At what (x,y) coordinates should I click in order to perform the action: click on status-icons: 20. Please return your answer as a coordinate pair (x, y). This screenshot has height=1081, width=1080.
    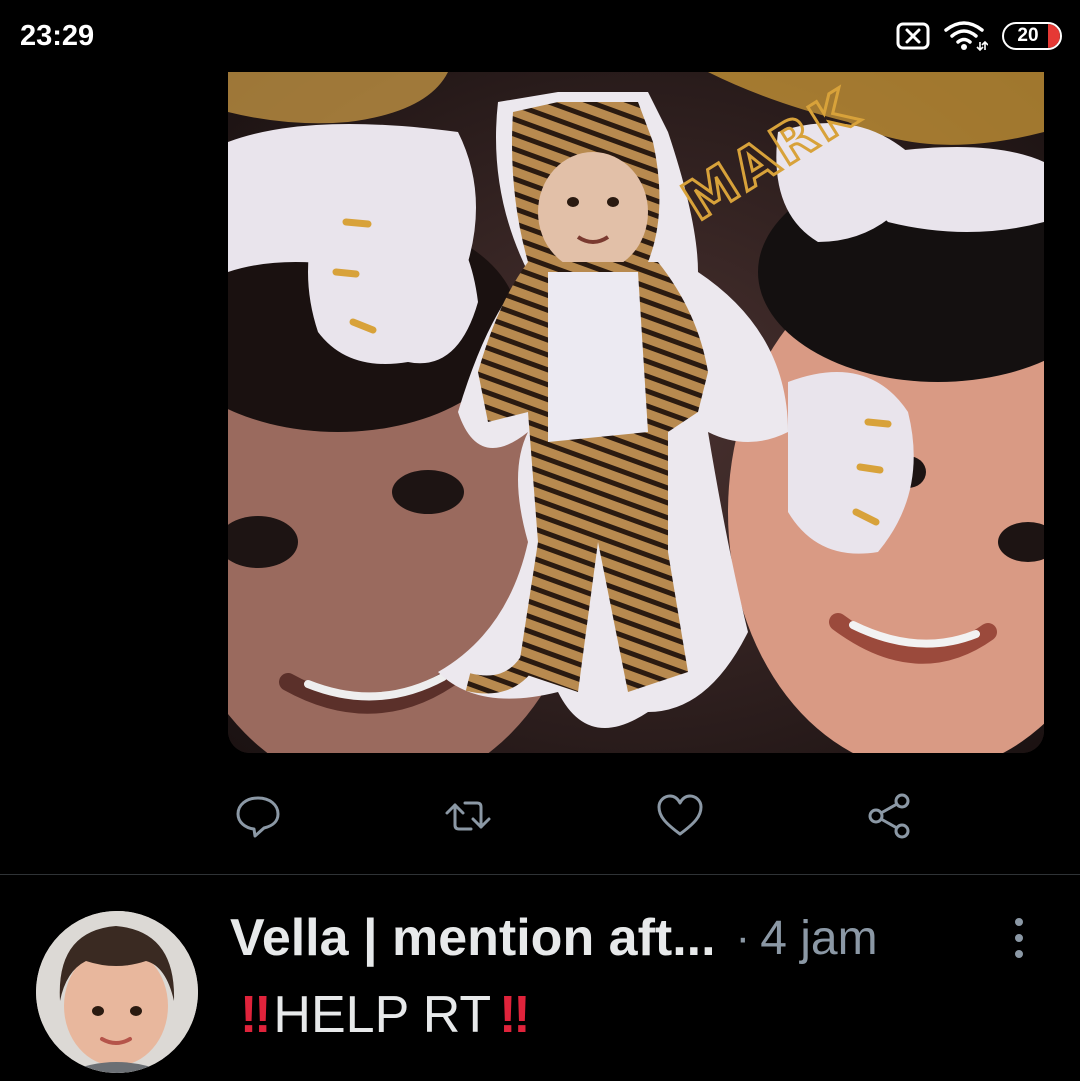
    Looking at the image, I should click on (979, 36).